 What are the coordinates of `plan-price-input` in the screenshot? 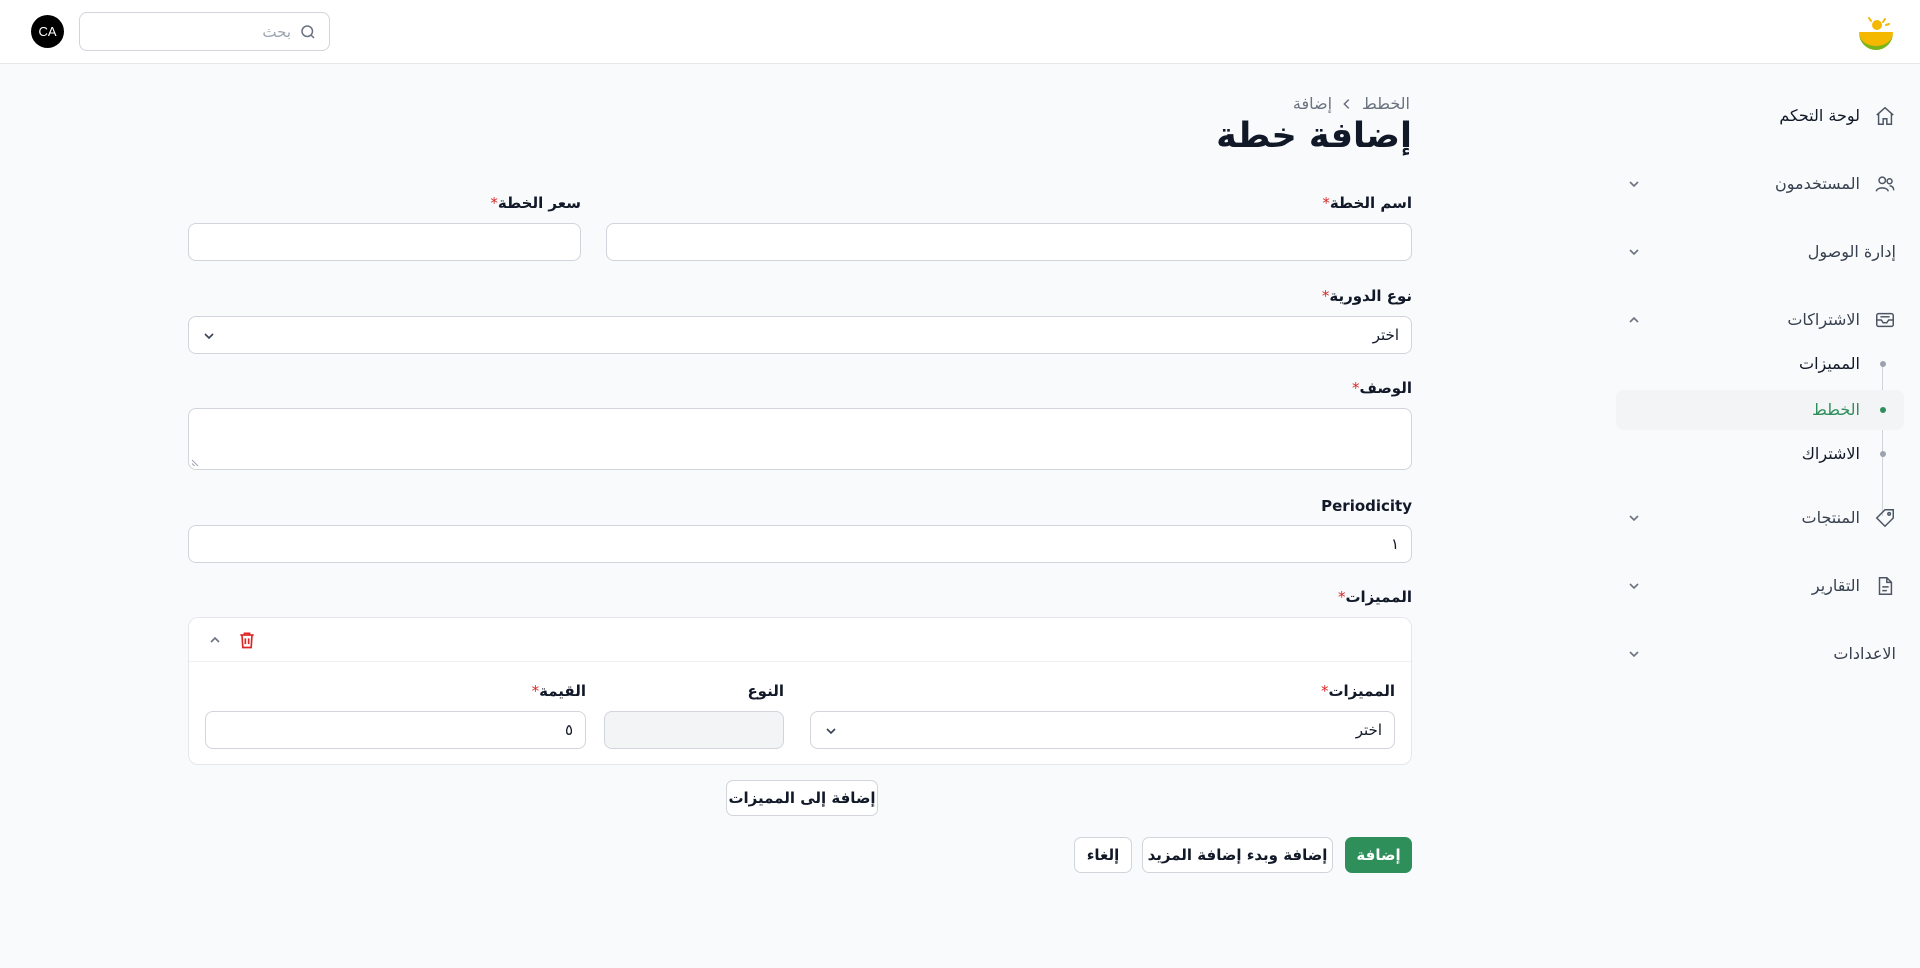 It's located at (384, 242).